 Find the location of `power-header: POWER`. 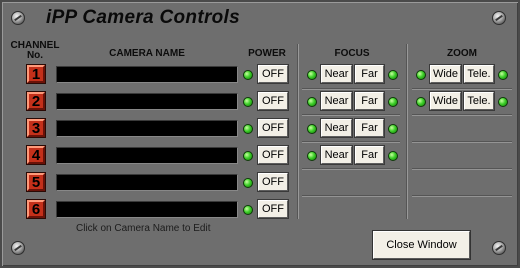

power-header: POWER is located at coordinates (267, 53).